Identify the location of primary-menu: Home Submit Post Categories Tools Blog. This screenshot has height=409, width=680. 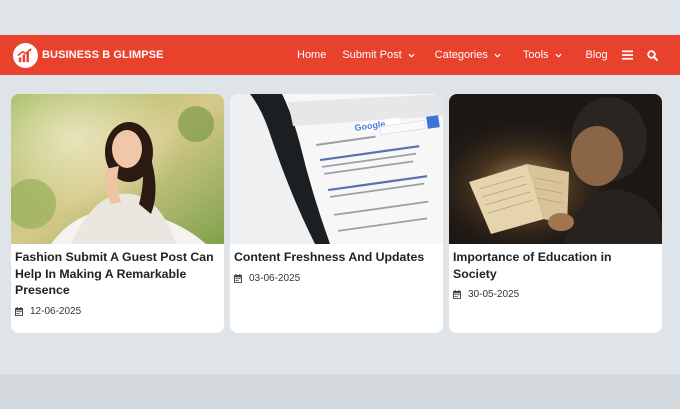
(477, 55).